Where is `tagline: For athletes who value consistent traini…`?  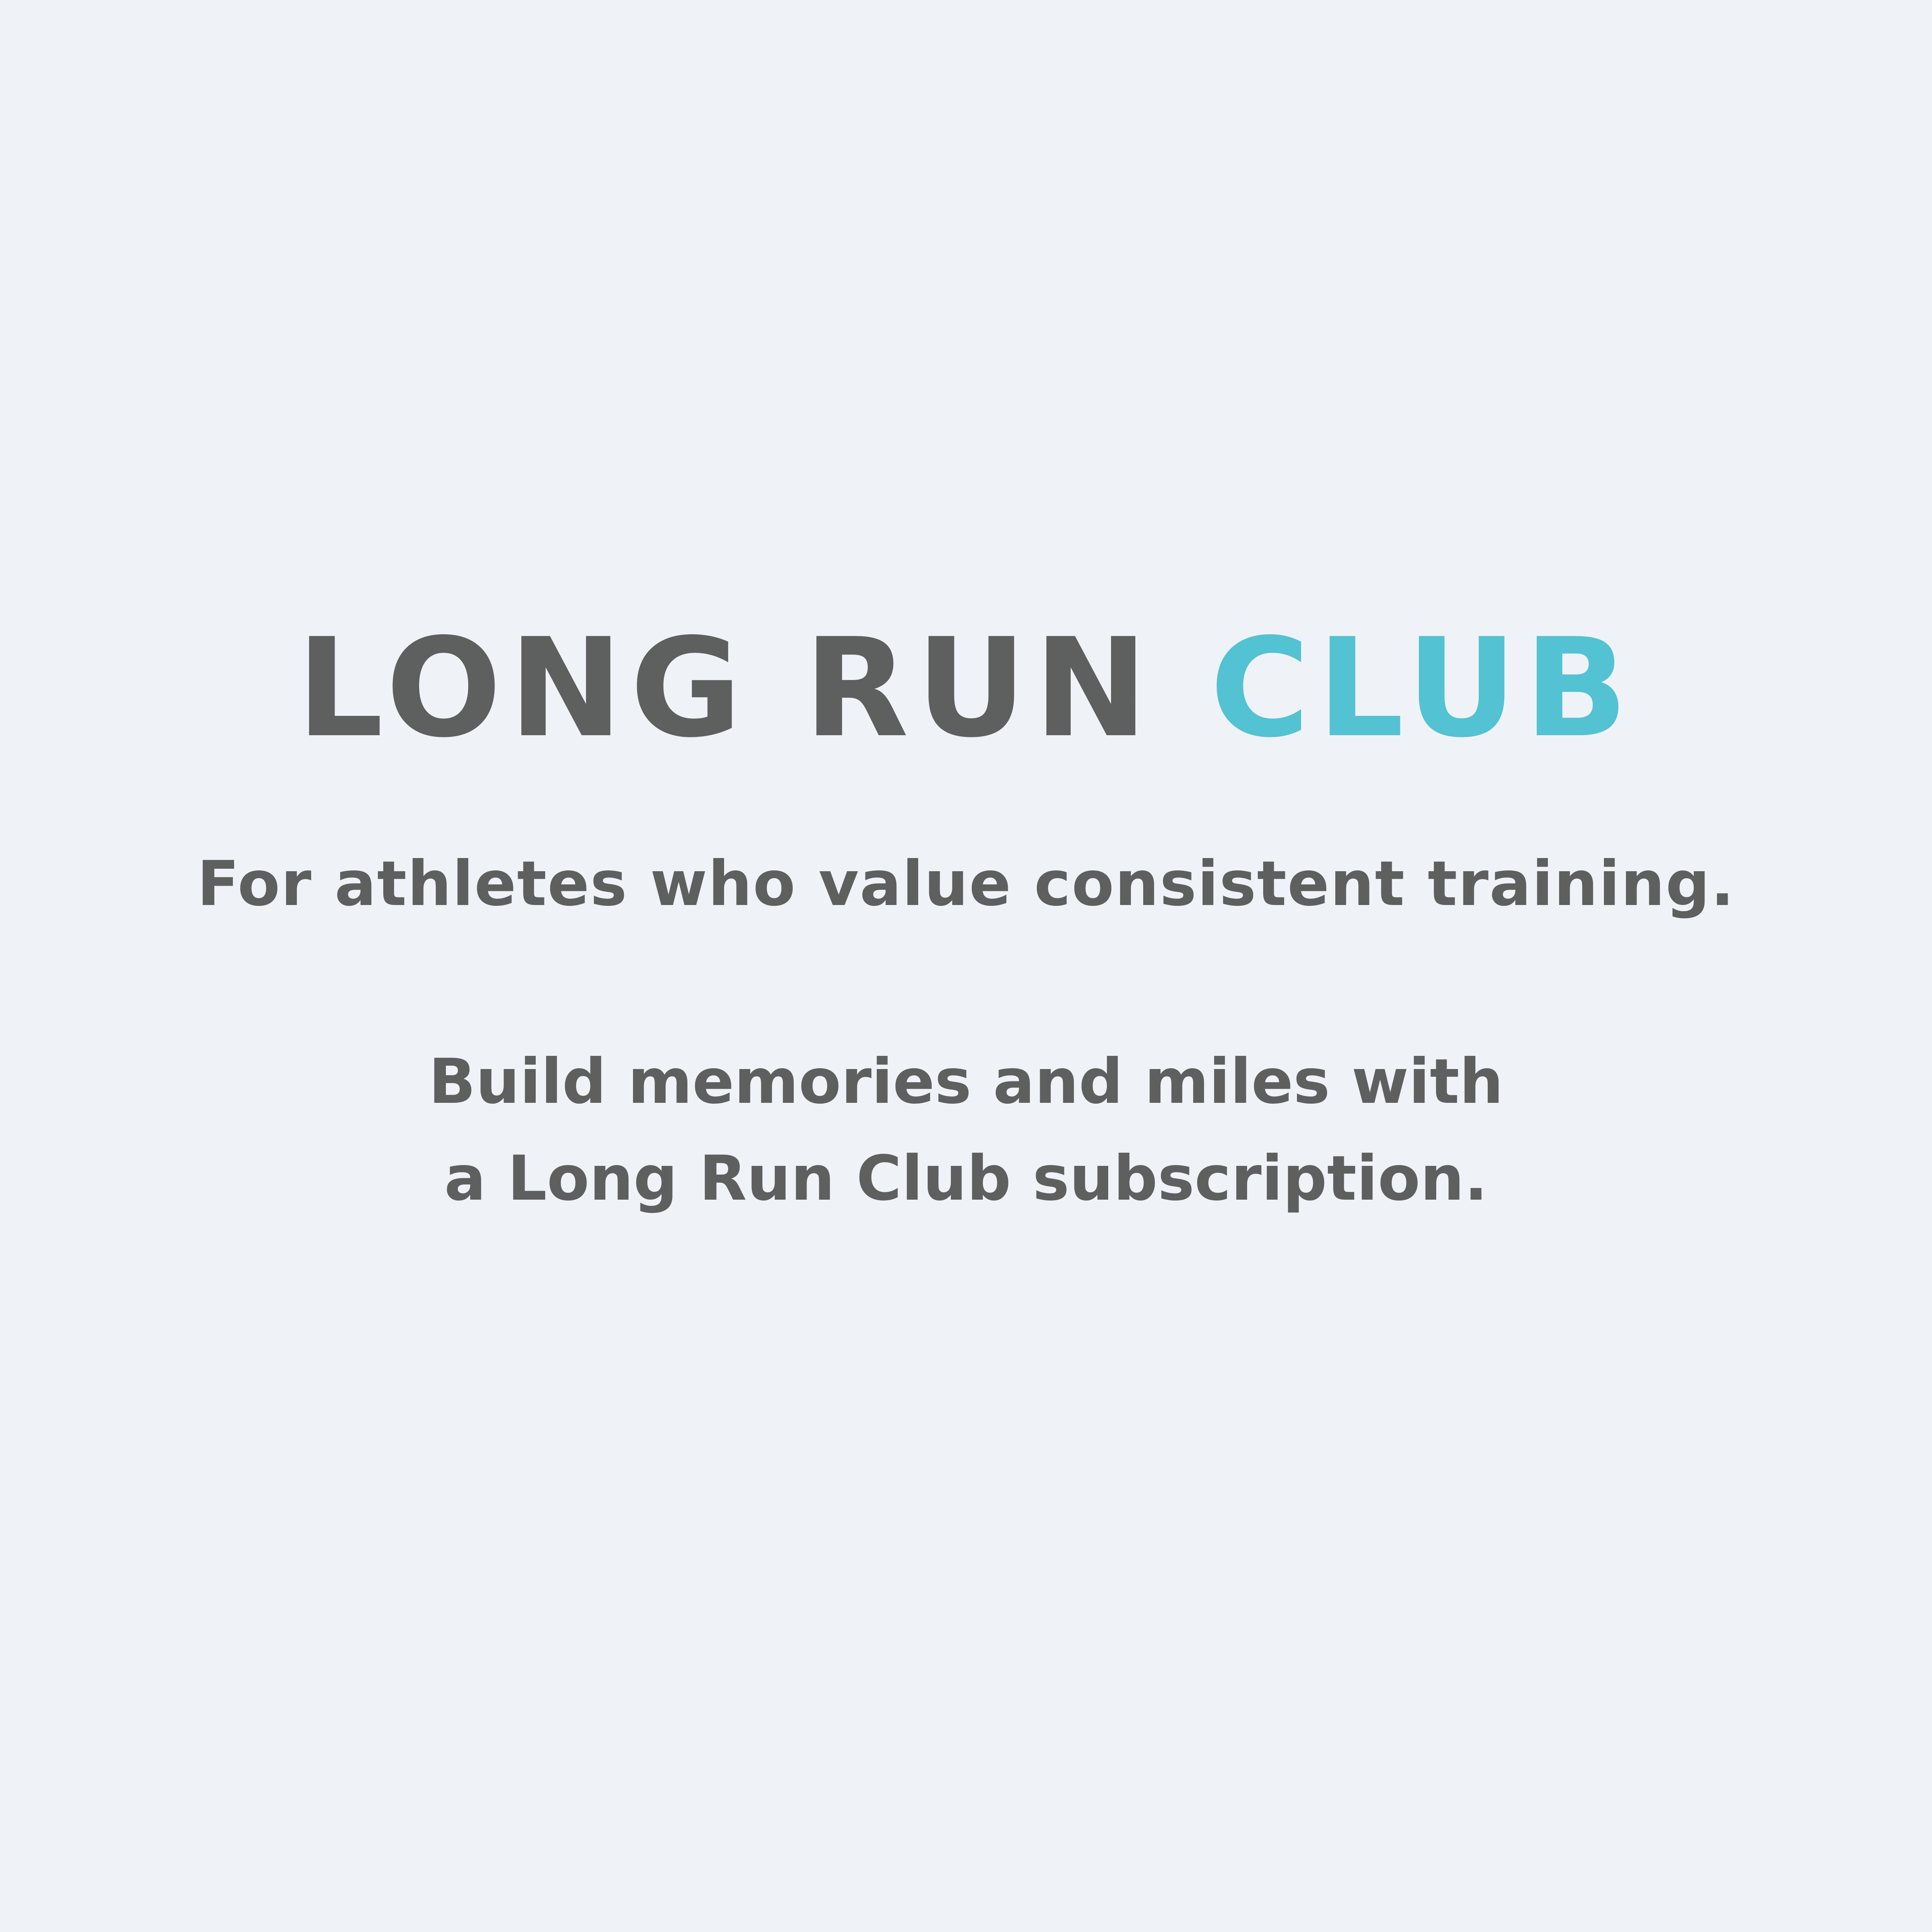 tagline: For athletes who value consistent traini… is located at coordinates (966, 884).